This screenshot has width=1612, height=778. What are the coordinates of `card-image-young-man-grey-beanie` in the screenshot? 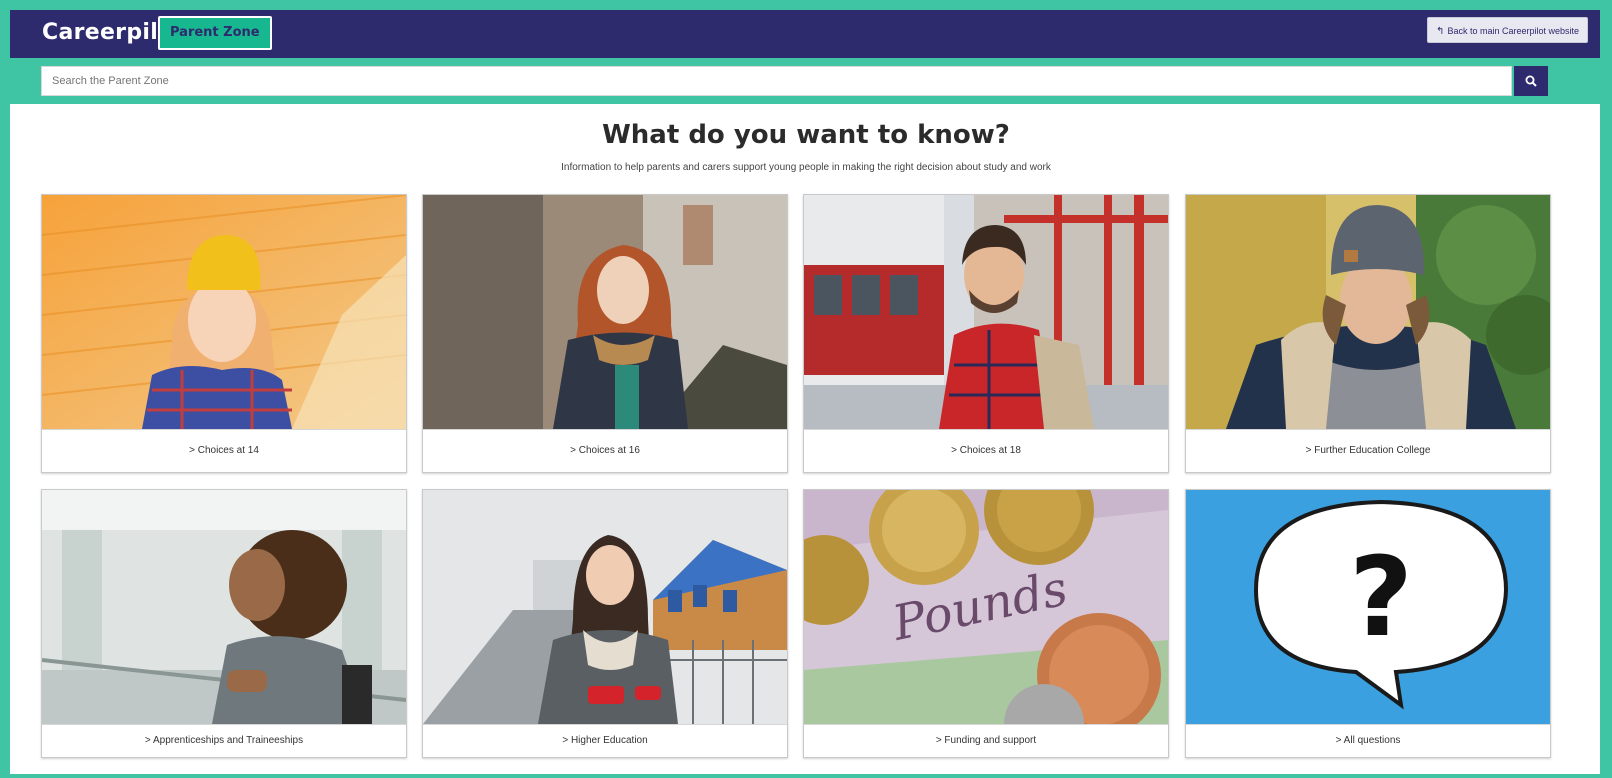 It's located at (1368, 312).